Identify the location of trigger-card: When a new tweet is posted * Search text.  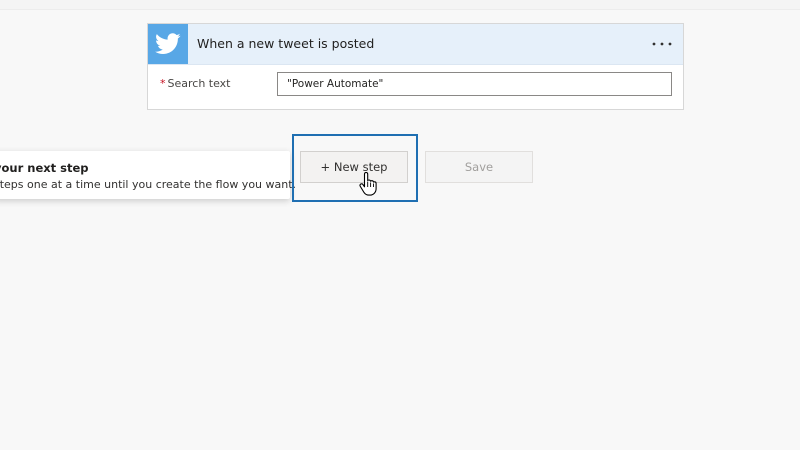
(415, 66).